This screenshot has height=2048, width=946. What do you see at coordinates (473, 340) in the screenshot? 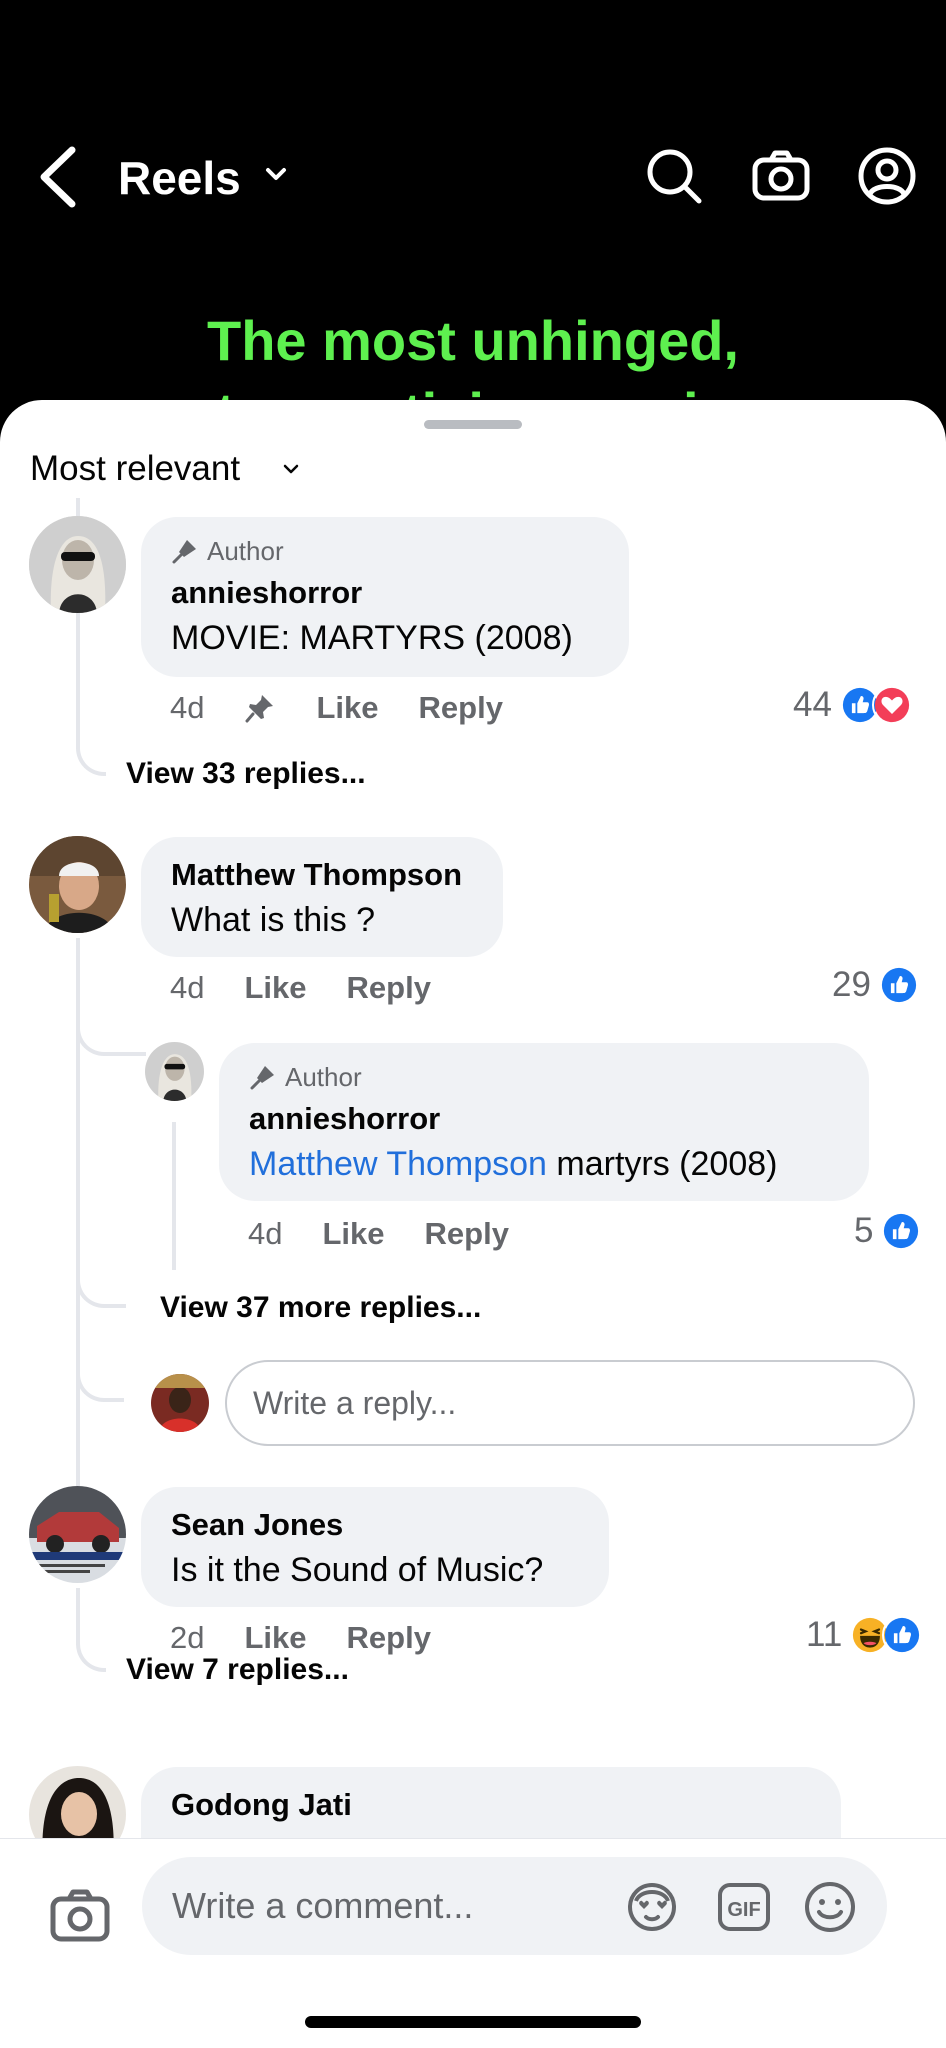
I see `video-caption-line: The most unhinged,` at bounding box center [473, 340].